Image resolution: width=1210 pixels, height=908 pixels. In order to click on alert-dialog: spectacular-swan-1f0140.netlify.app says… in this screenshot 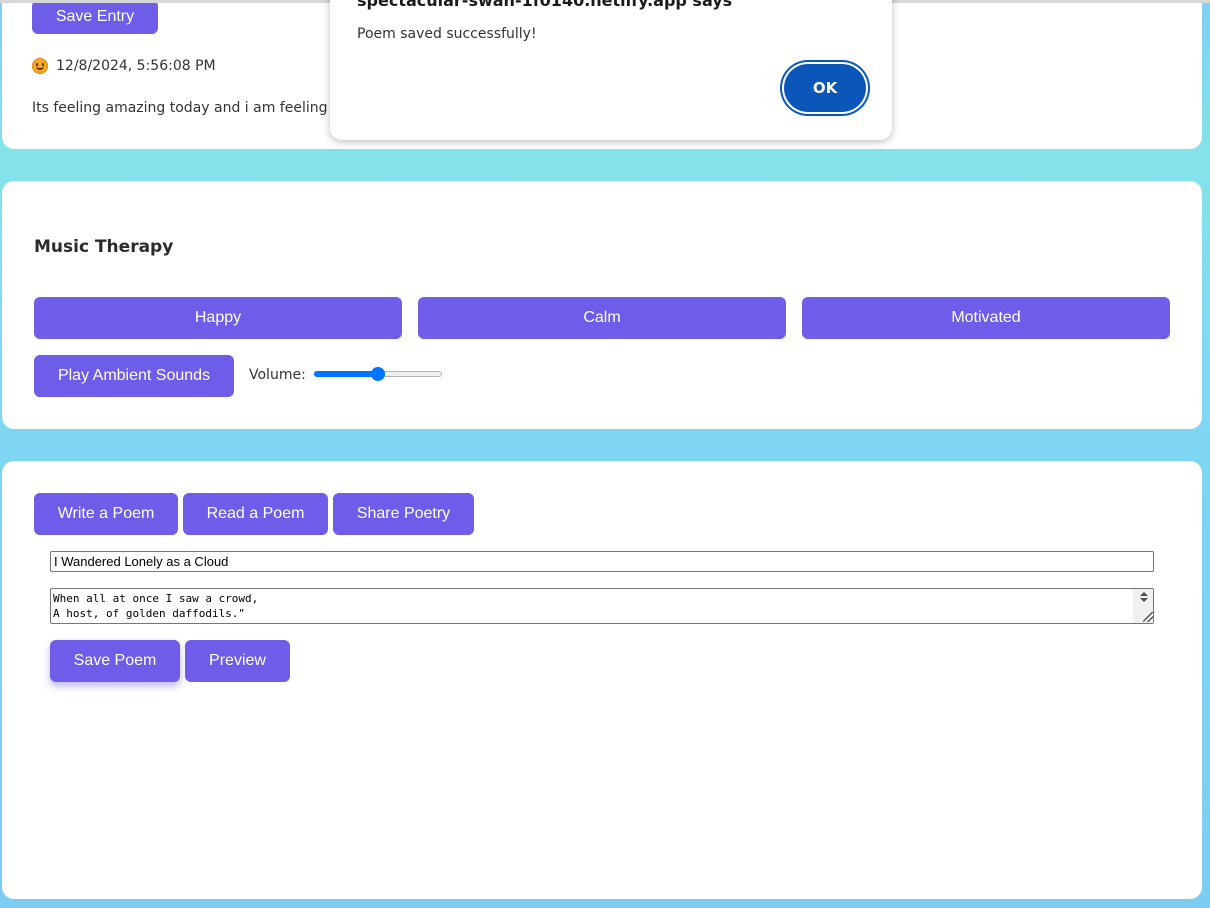, I will do `click(611, 70)`.